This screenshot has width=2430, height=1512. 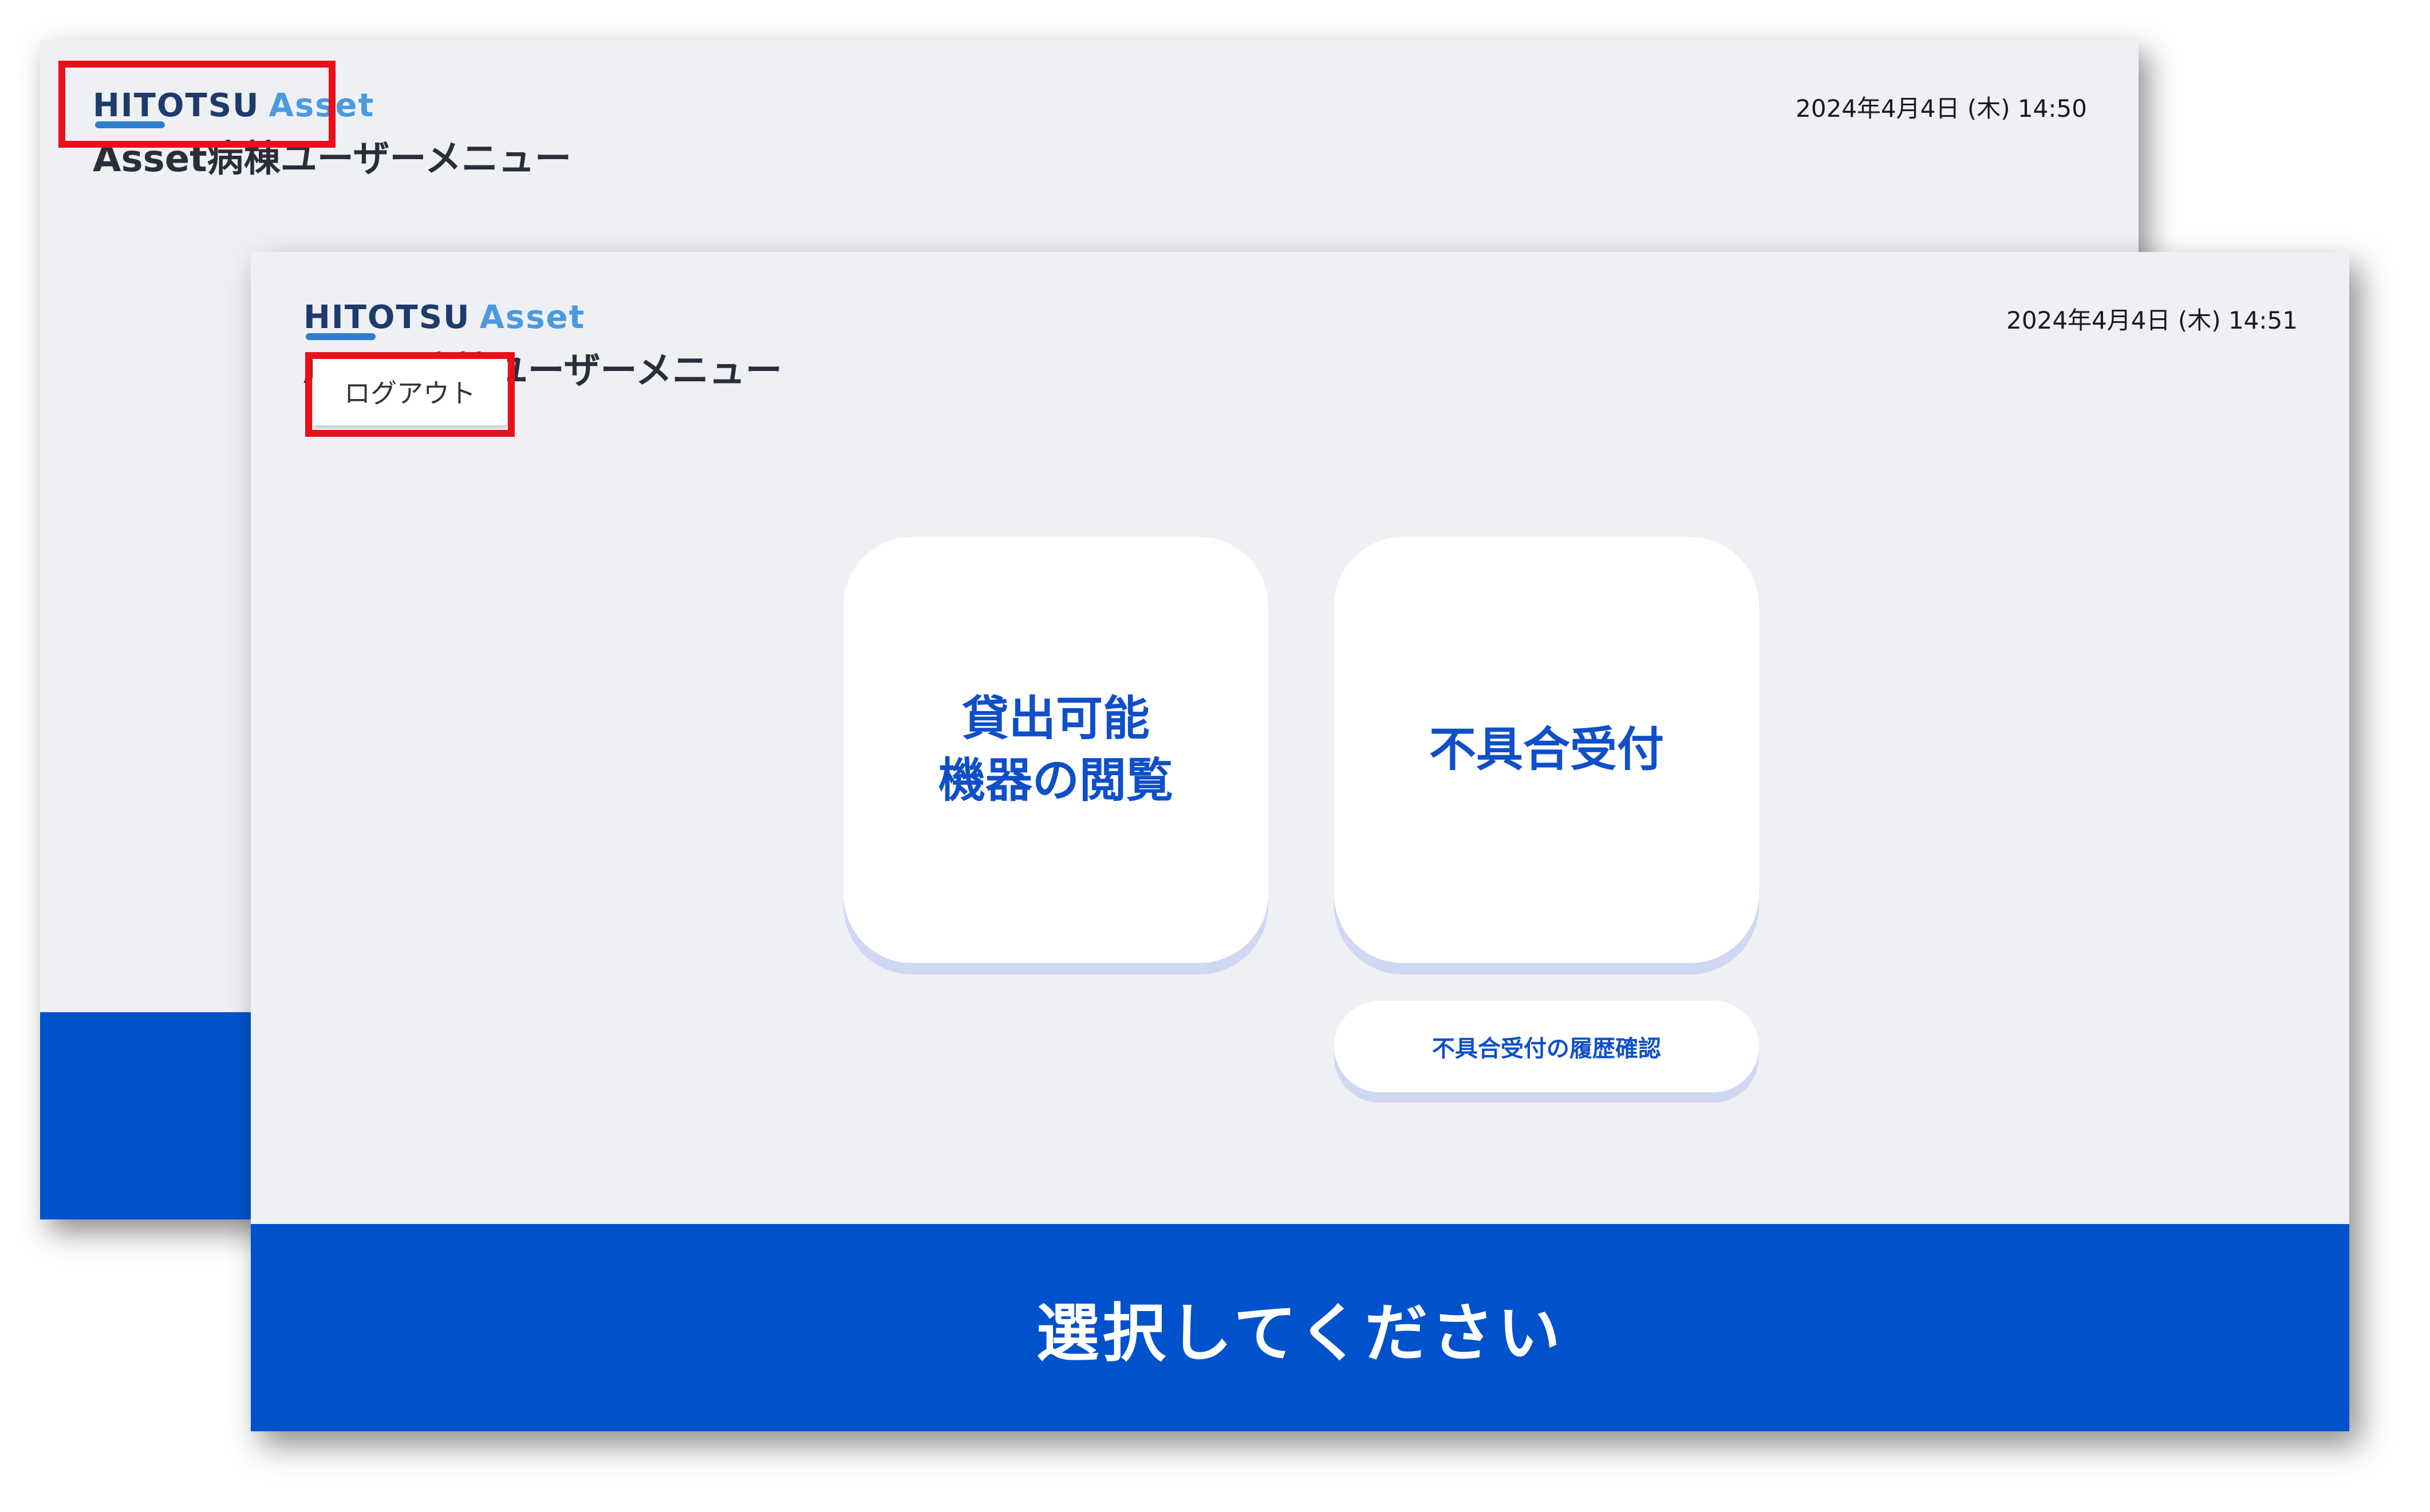 I want to click on footer-bar: 選択してください, so click(x=1300, y=1327).